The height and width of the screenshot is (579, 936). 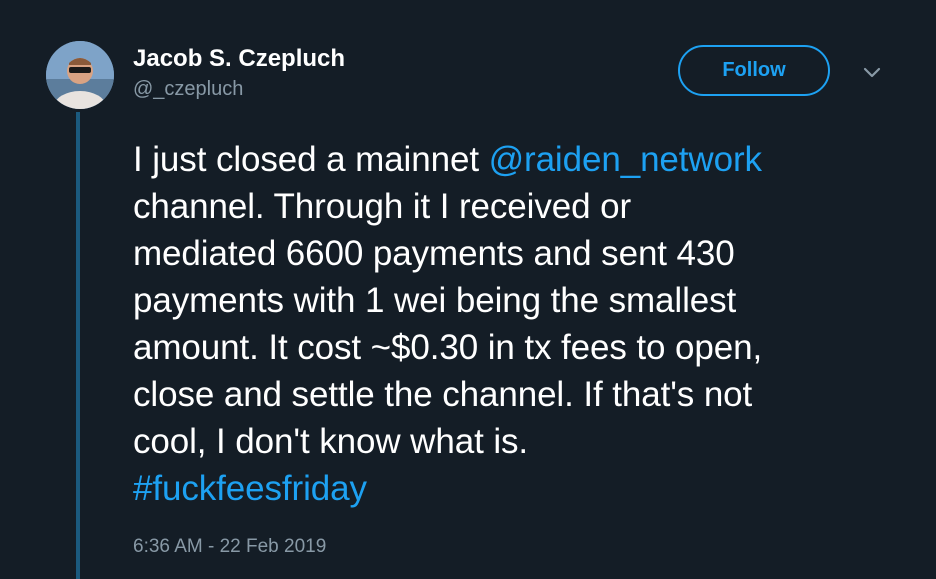 I want to click on tweet-line: cool, I don't know what is., so click(x=331, y=441).